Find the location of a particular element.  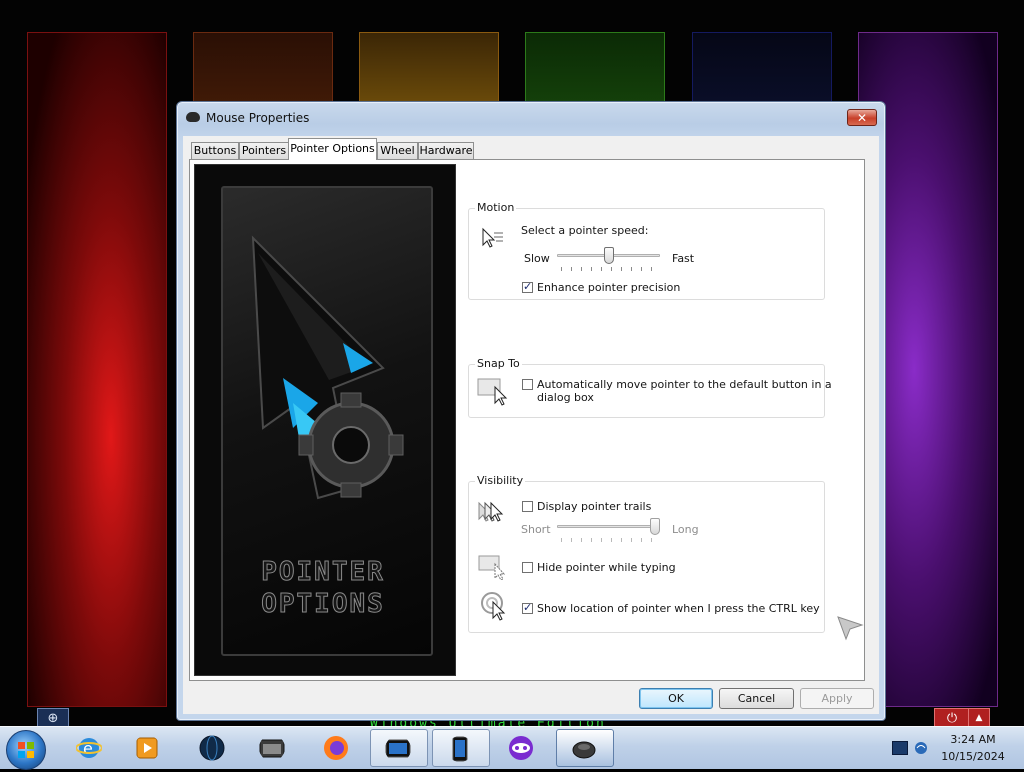

pointer-speed-label: Select a pointer speed: is located at coordinates (585, 230).